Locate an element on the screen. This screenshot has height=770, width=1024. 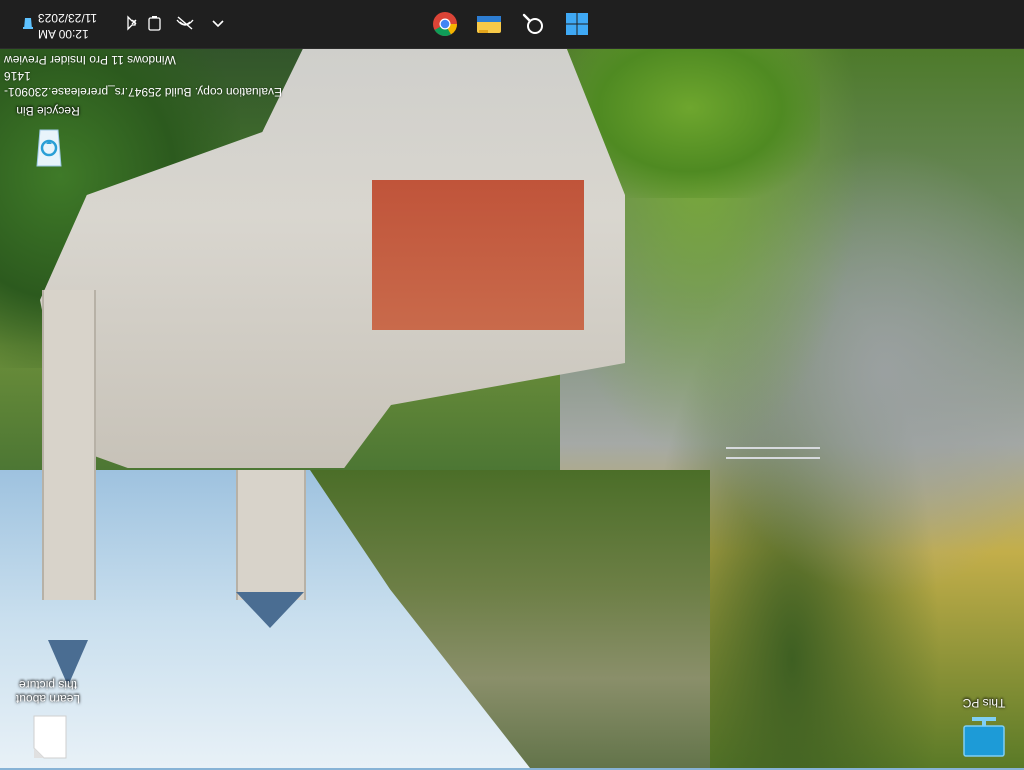
taskbar-clock: 12:00 AM 11/23/2023 is located at coordinates (74, 24).